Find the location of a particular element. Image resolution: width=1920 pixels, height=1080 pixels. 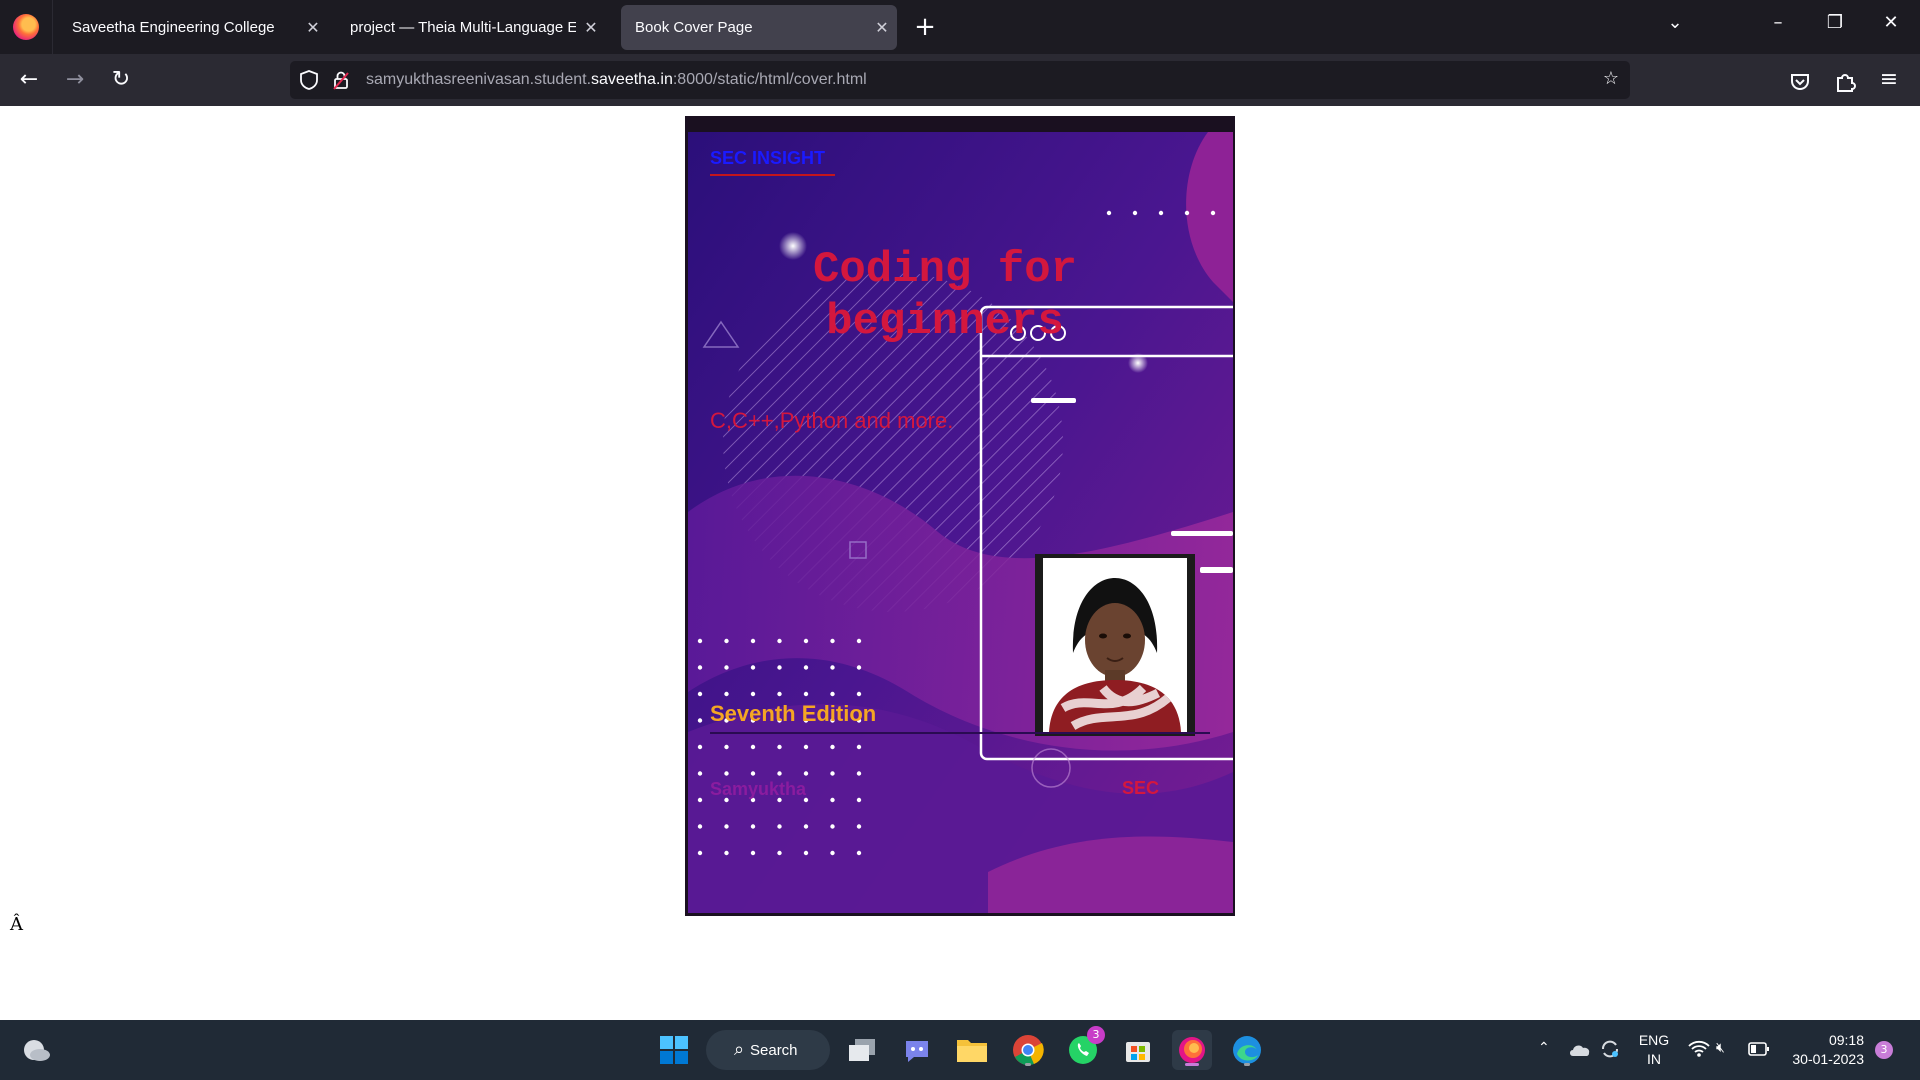

hamburger-menu-icon: ≡ is located at coordinates (1889, 81).